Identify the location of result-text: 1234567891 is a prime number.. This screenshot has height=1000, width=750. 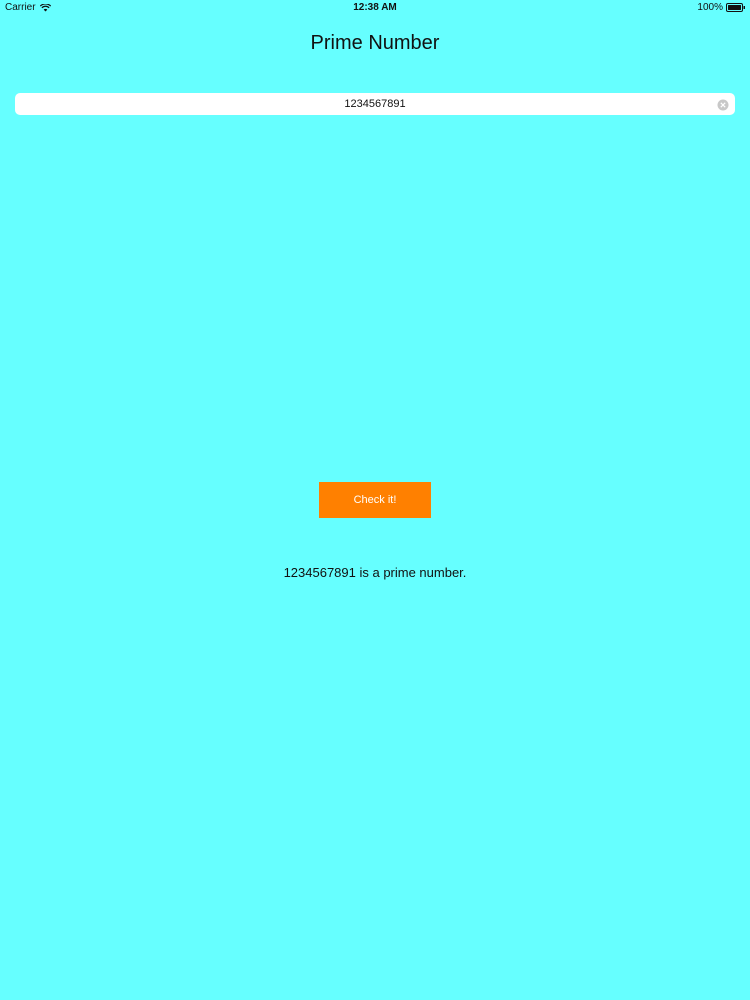
(375, 572).